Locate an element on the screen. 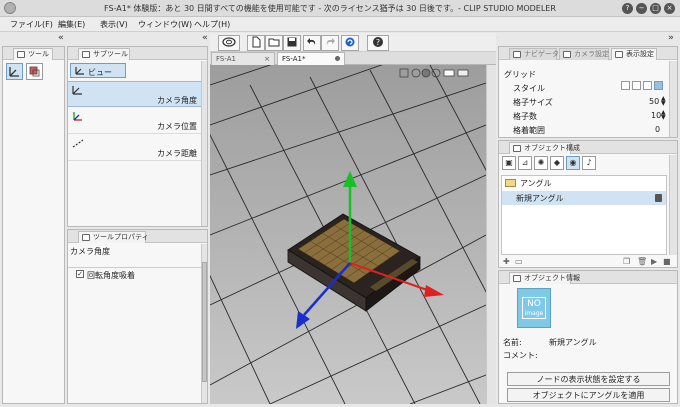  display-panel-header: ナビゲーター カメラ設定 表示設定 is located at coordinates (588, 53).